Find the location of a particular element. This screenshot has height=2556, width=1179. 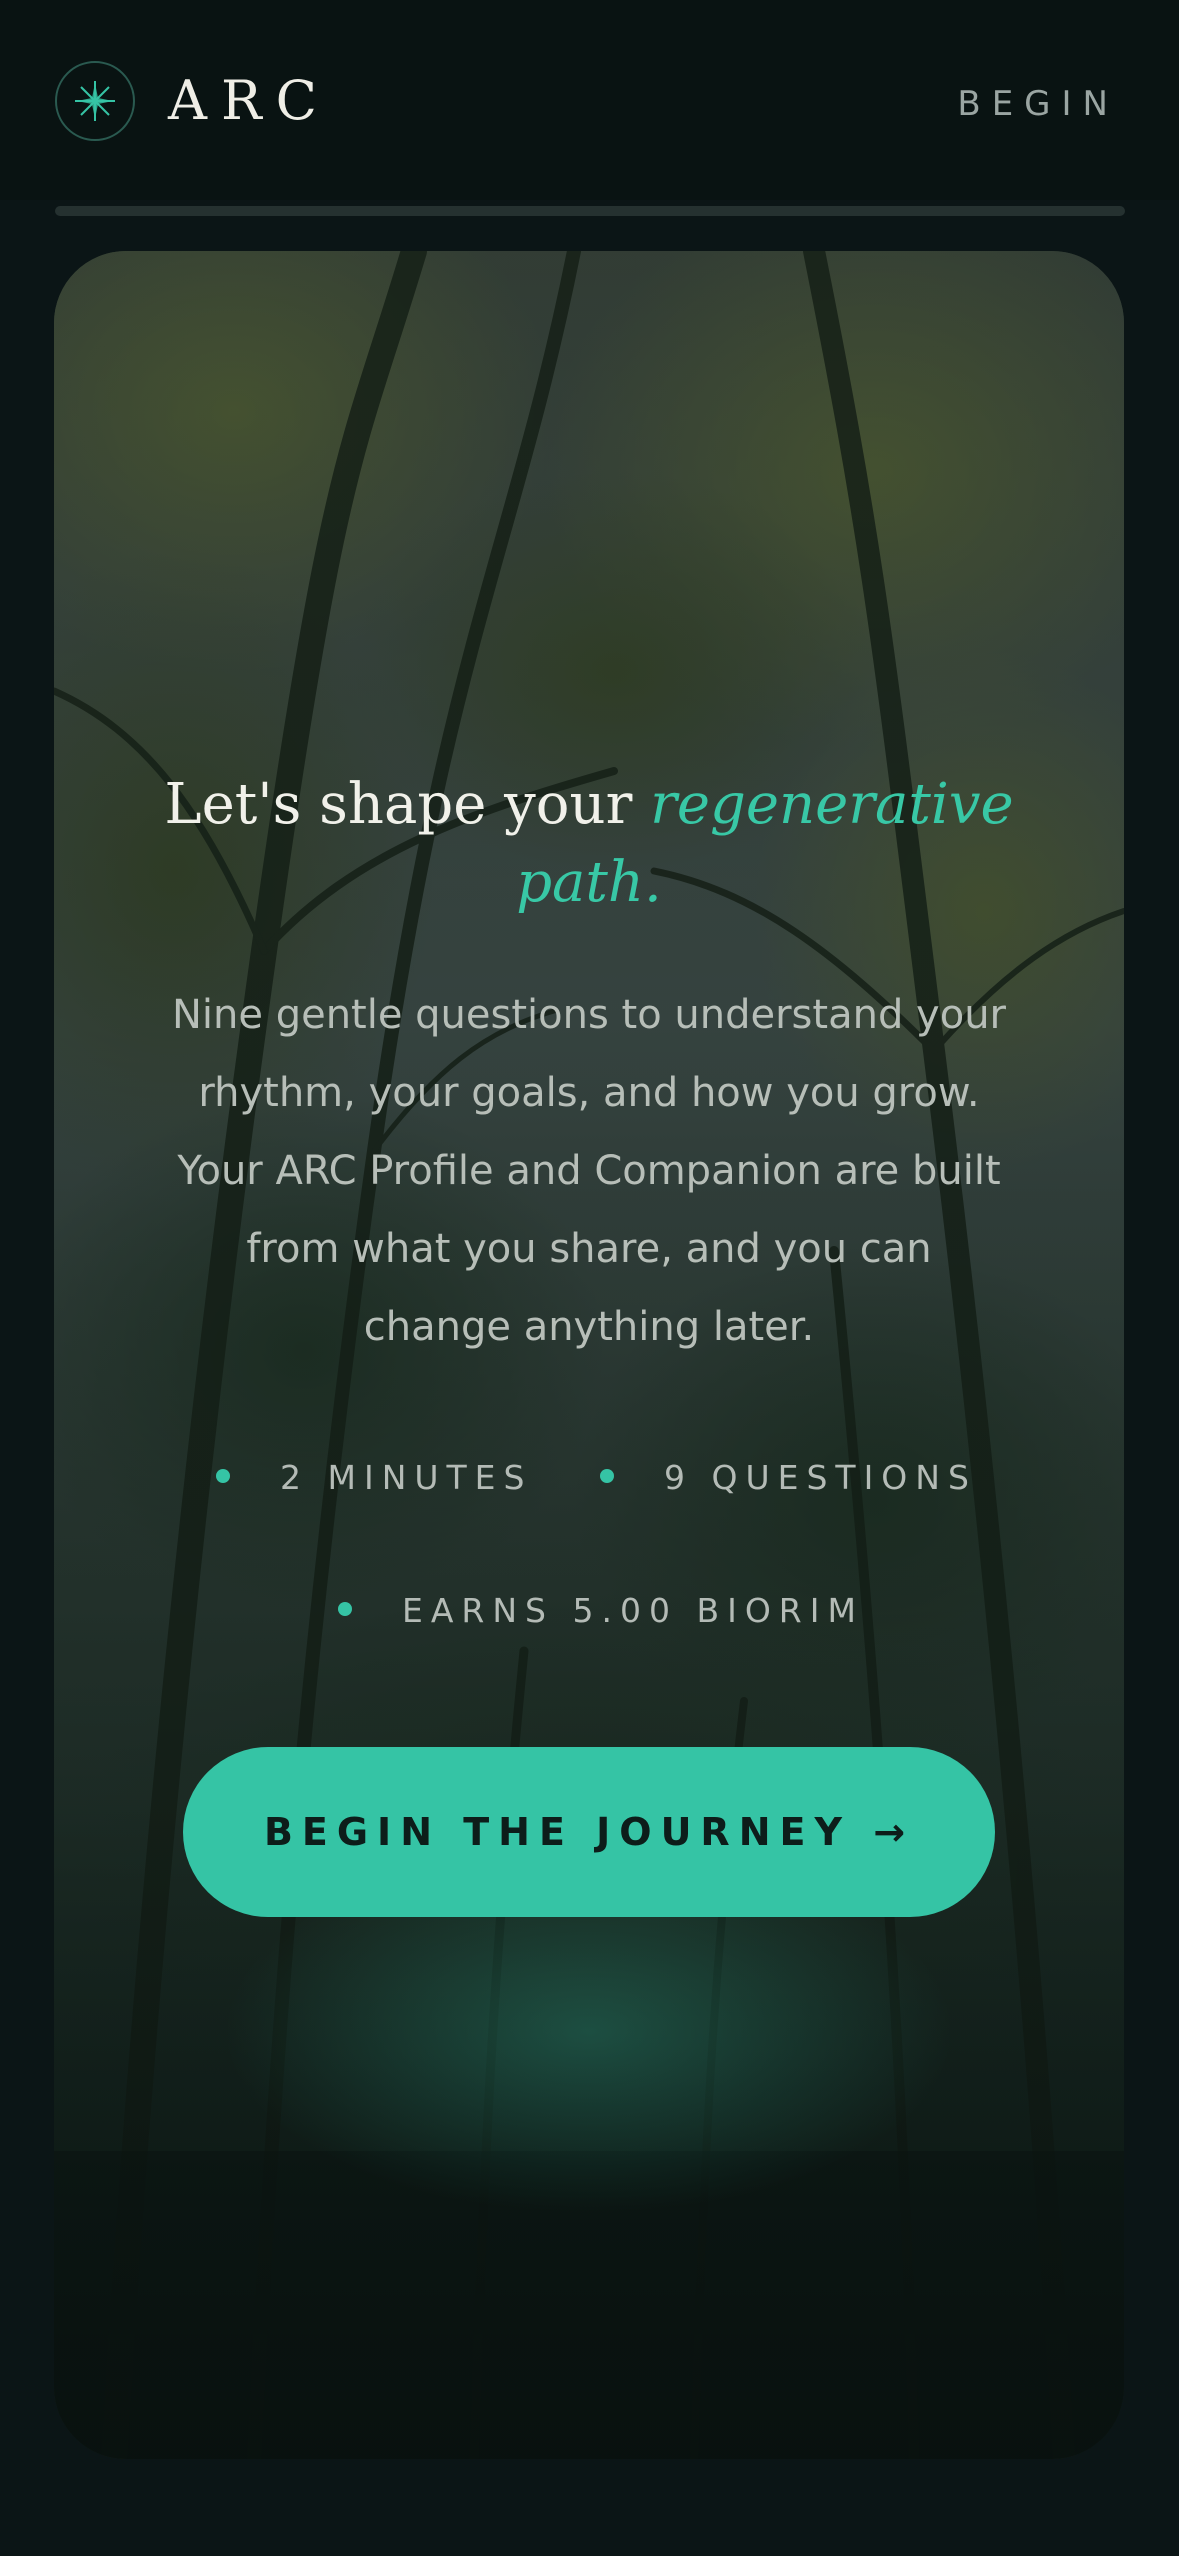

meta-reward: EARNS 5.00 BIORIM is located at coordinates (601, 1611).